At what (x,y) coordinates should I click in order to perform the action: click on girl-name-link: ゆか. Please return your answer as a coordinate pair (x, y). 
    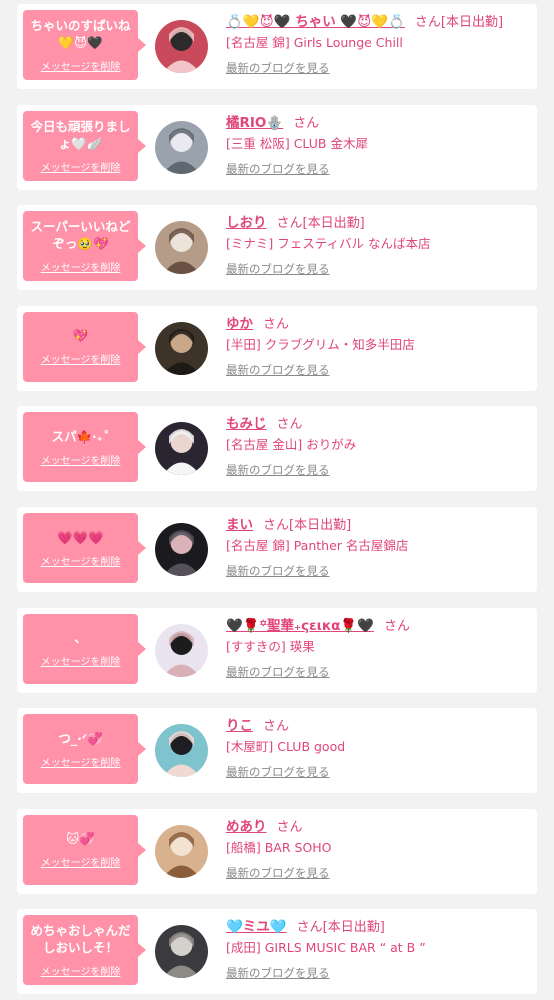
    Looking at the image, I should click on (239, 324).